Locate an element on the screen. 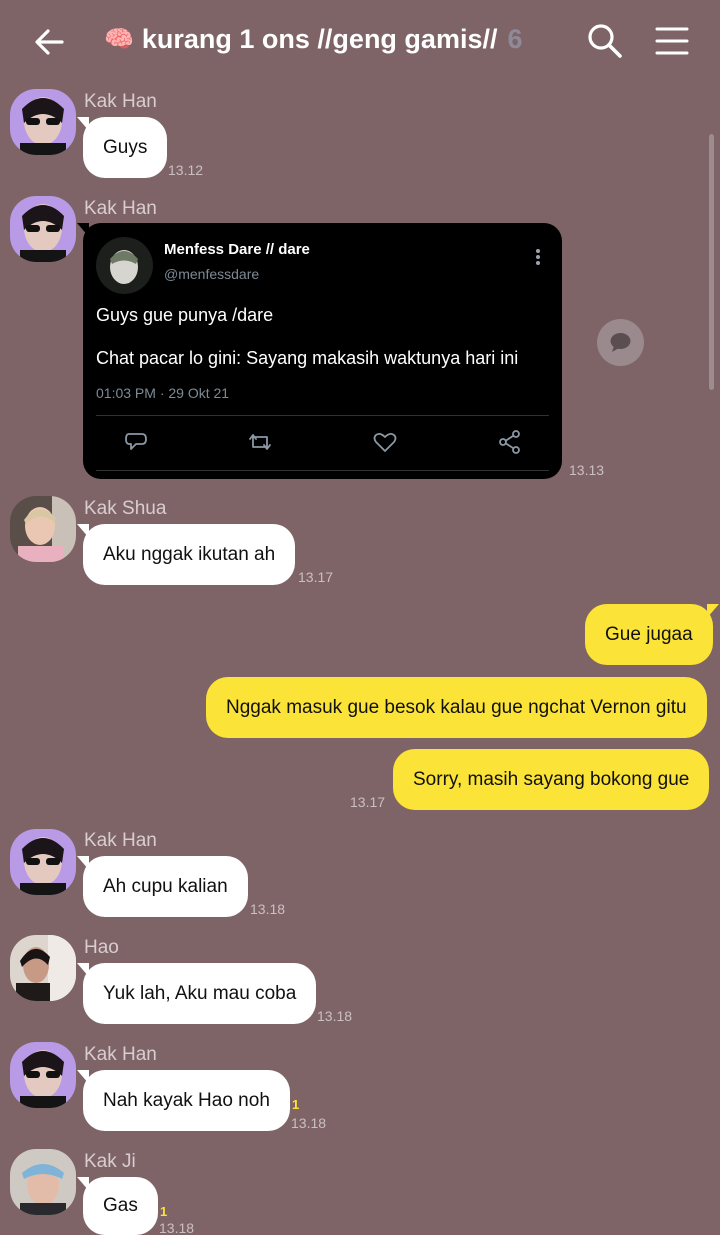 Image resolution: width=720 pixels, height=1235 pixels. back-arrow-icon is located at coordinates (49, 42).